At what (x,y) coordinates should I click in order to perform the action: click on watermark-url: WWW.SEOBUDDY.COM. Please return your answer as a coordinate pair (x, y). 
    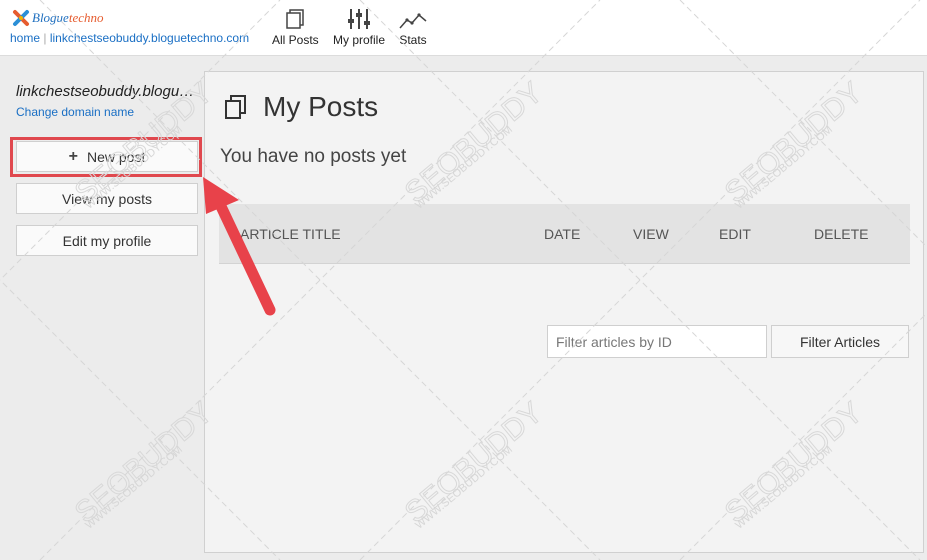
    Looking at the image, I should click on (134, 488).